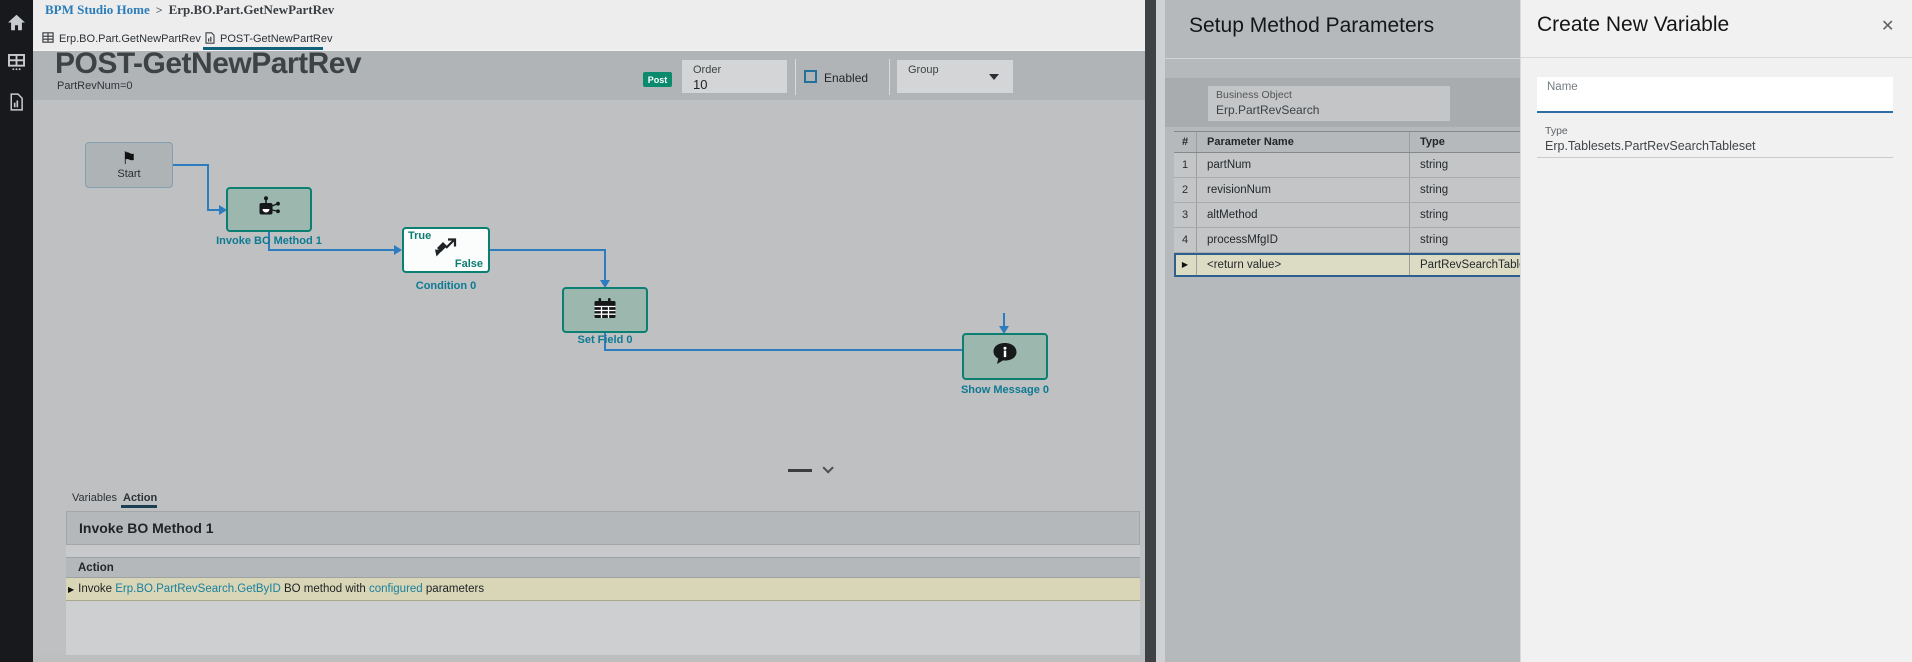 This screenshot has height=662, width=1912. Describe the element at coordinates (446, 250) in the screenshot. I see `flow-node-condition: True False` at that location.